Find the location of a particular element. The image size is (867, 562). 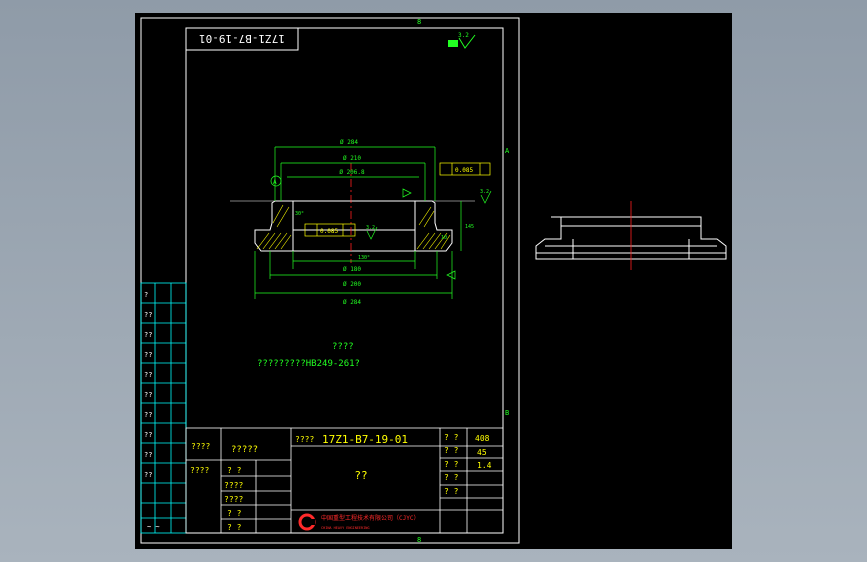

tb-cell-g: ???? is located at coordinates (233, 499).